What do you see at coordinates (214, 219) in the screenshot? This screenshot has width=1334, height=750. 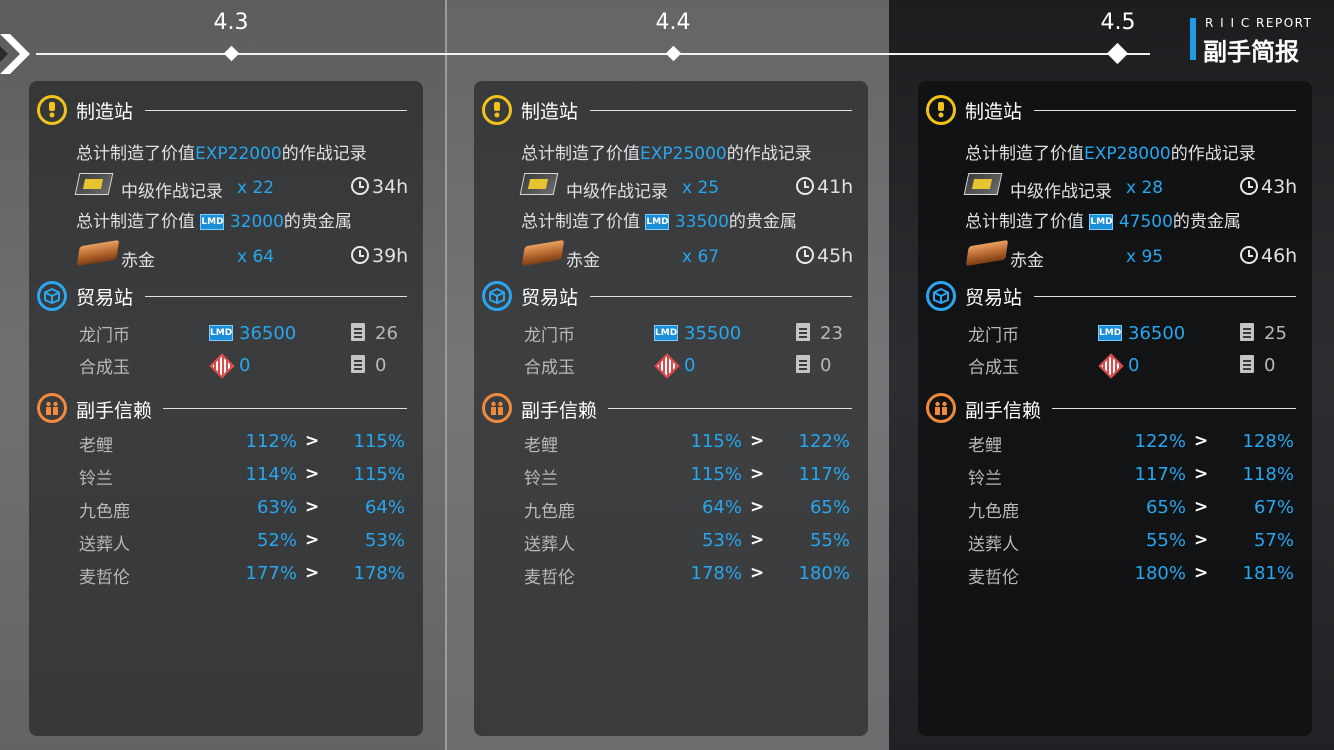 I see `gold-summary: 总计制造了价值 LMD 32000的贵金属` at bounding box center [214, 219].